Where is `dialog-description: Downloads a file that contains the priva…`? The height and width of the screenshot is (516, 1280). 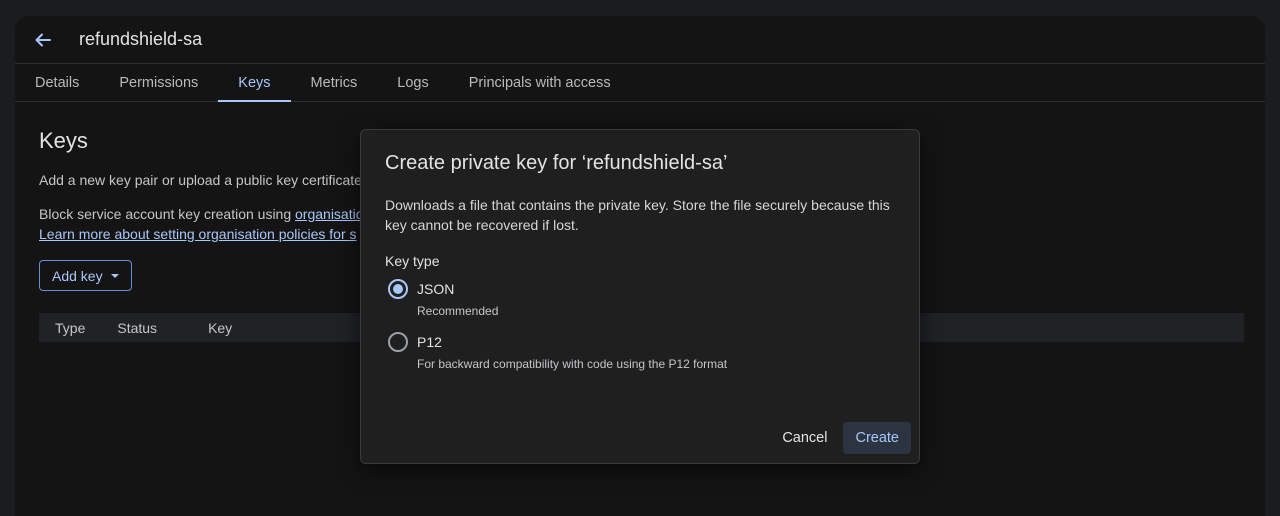 dialog-description: Downloads a file that contains the priva… is located at coordinates (637, 215).